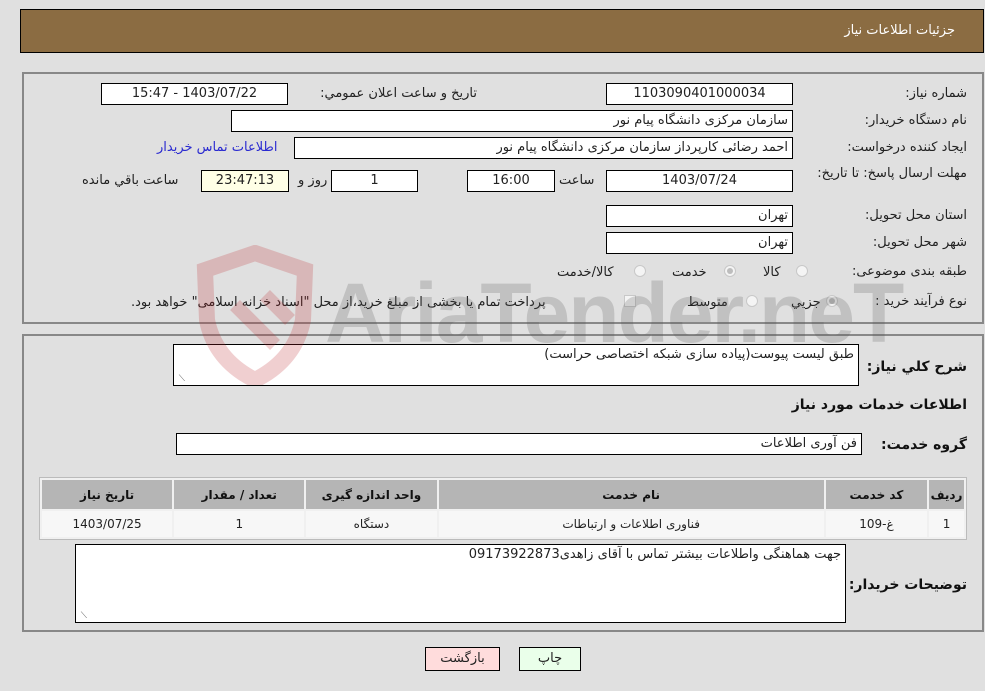 The image size is (985, 691). I want to click on back-button: بازگشت, so click(462, 659).